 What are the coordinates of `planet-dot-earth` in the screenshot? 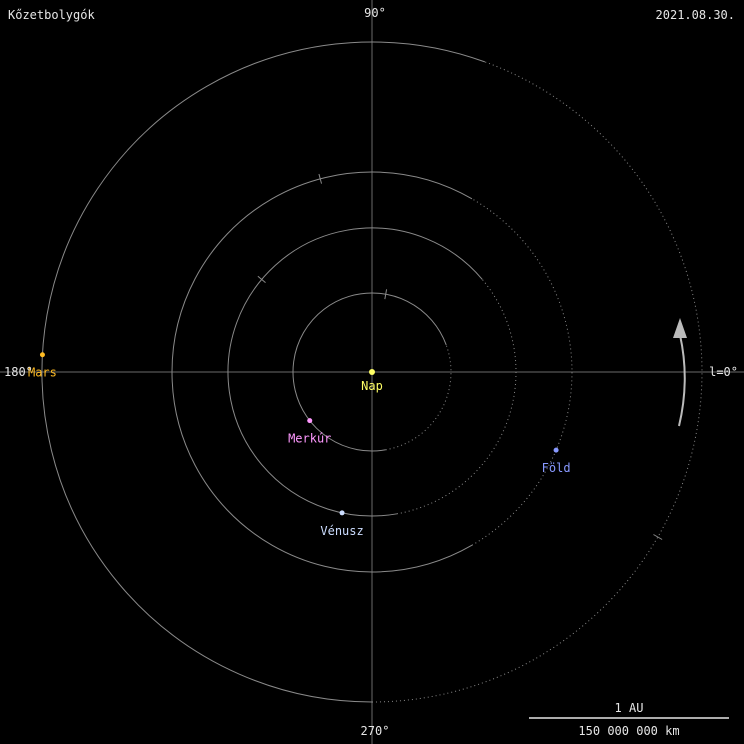 It's located at (556, 450).